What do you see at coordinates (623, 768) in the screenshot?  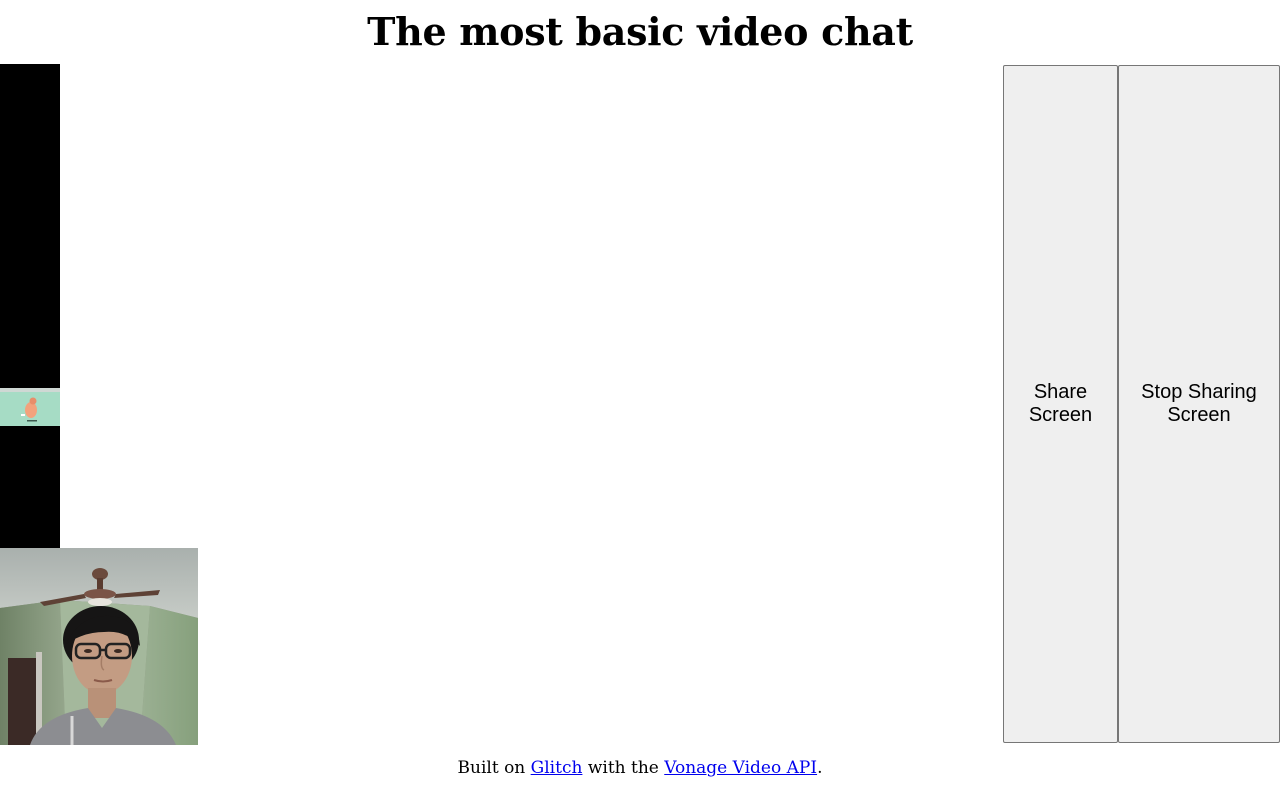 I see `footer-middle: with the` at bounding box center [623, 768].